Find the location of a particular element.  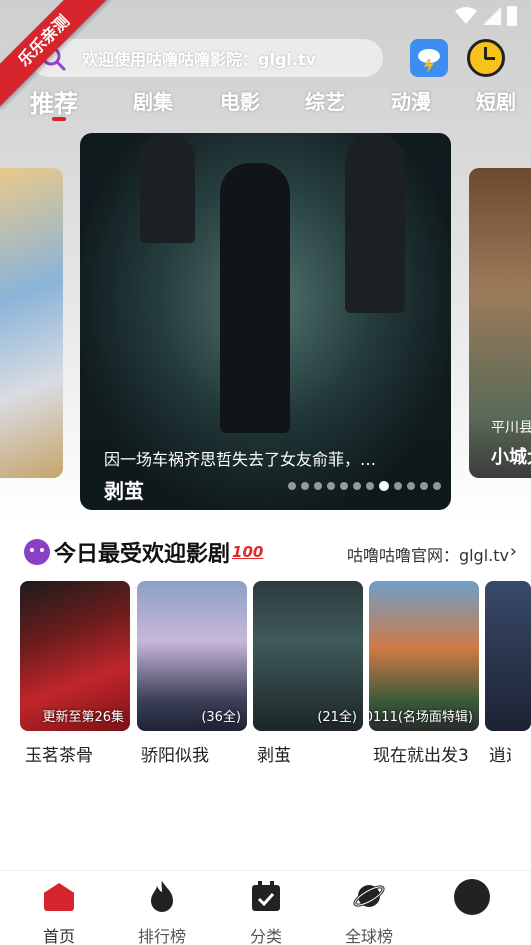

poster-card is located at coordinates (508, 656).